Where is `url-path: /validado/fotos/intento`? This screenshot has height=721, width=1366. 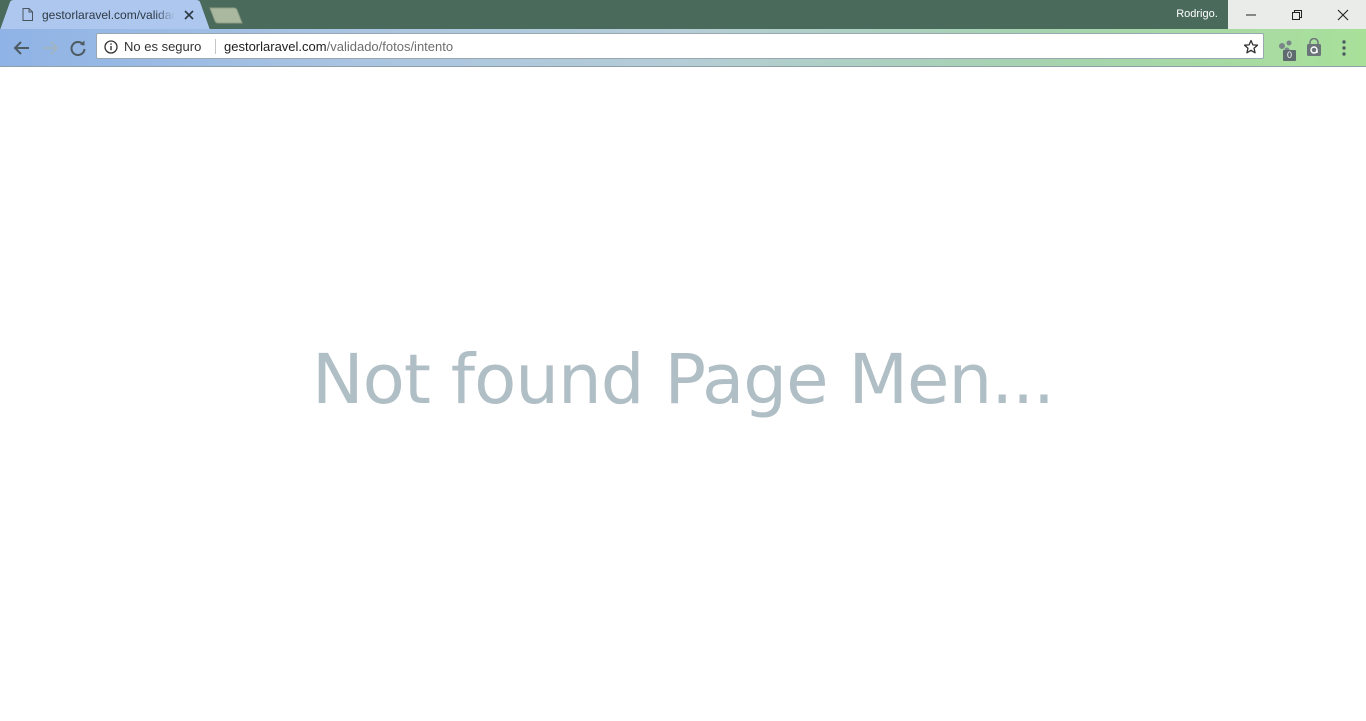
url-path: /validado/fotos/intento is located at coordinates (390, 46).